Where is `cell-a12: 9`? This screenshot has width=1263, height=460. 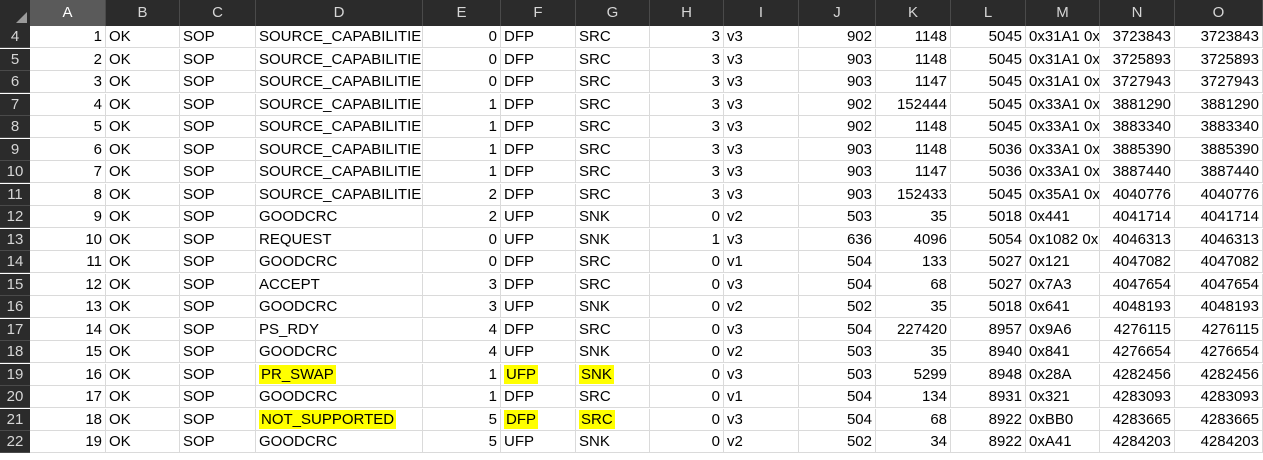
cell-a12: 9 is located at coordinates (68, 217).